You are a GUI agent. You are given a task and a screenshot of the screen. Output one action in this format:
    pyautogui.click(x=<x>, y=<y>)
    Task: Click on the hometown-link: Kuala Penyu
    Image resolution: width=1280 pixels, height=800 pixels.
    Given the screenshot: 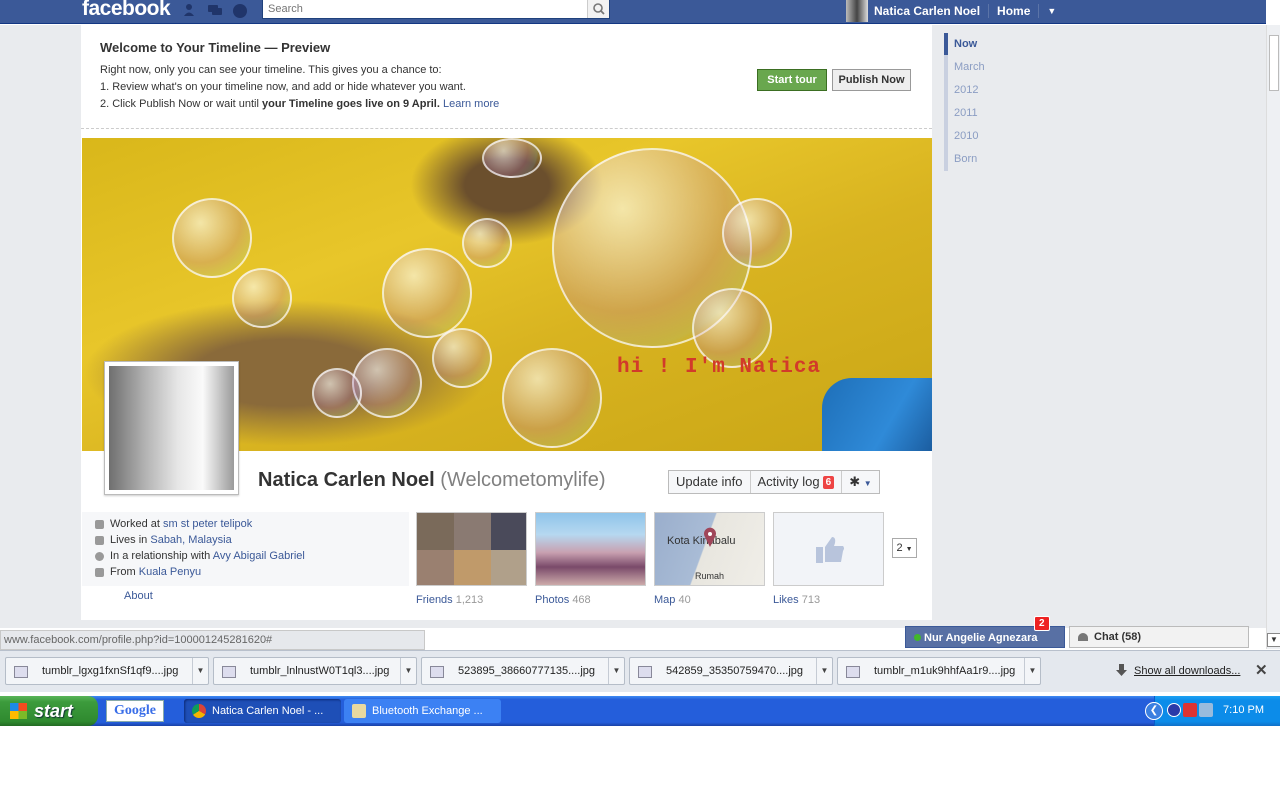 What is the action you would take?
    pyautogui.click(x=170, y=572)
    